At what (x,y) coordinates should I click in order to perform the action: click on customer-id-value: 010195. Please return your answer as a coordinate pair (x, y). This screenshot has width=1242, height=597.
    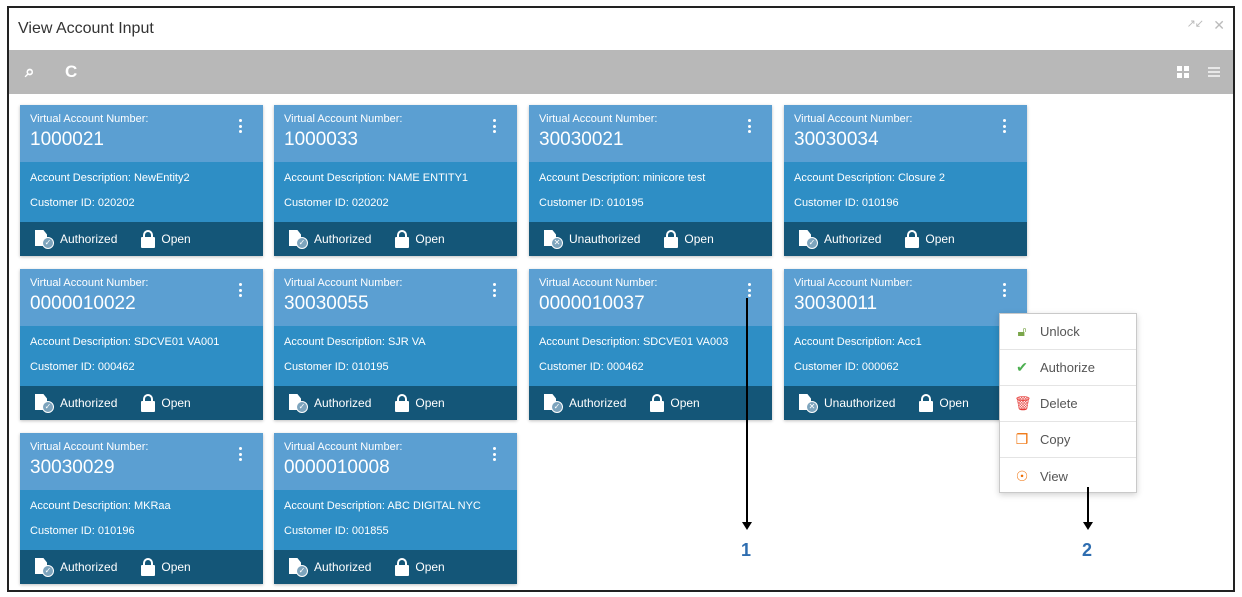
    Looking at the image, I should click on (625, 203).